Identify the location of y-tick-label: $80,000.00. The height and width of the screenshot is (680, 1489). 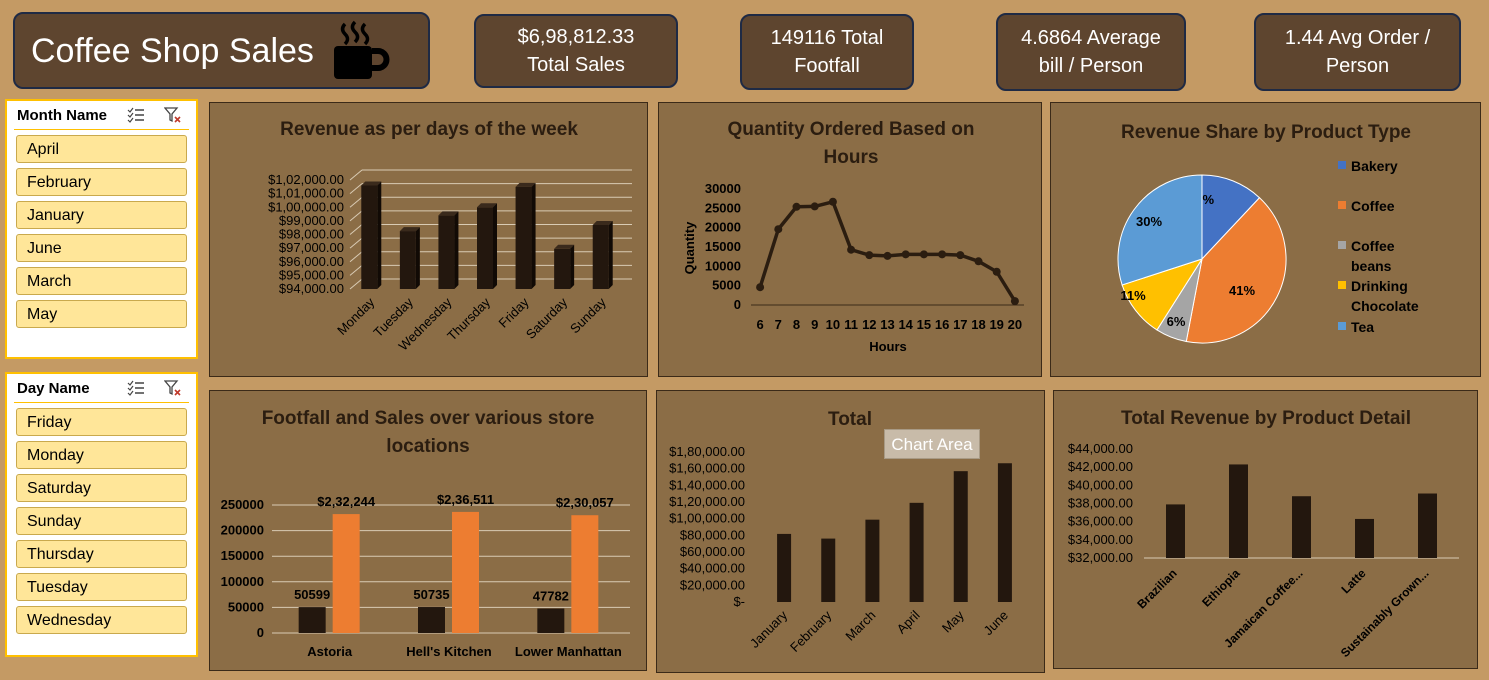
(712, 534).